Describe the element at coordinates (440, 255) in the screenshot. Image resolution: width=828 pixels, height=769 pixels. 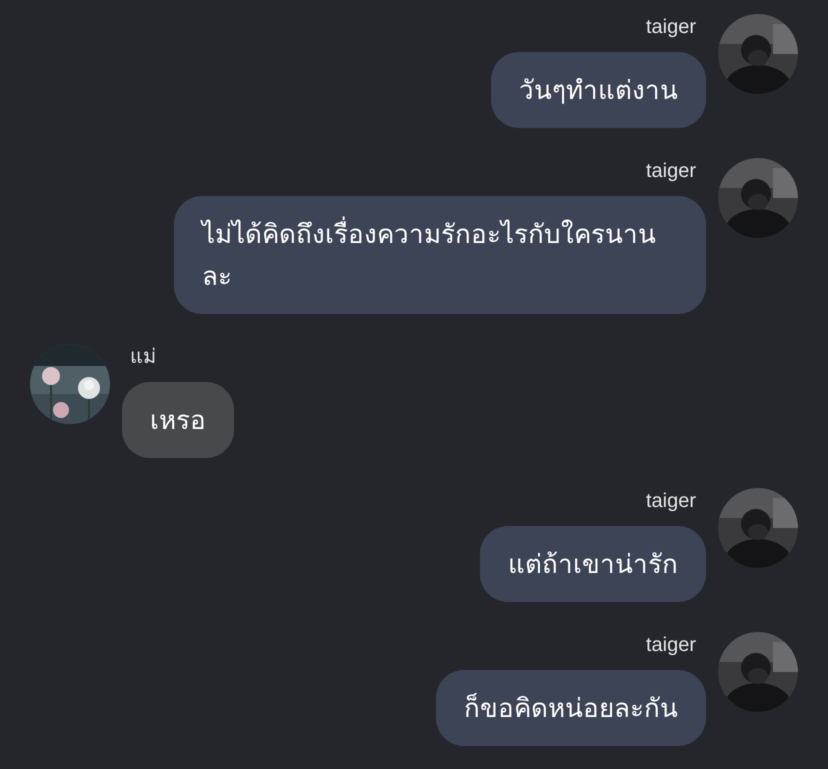
I see `message-bubble: ไม่ได้คิดถึงเรื่องความรักอะไรกับใครนานละ` at that location.